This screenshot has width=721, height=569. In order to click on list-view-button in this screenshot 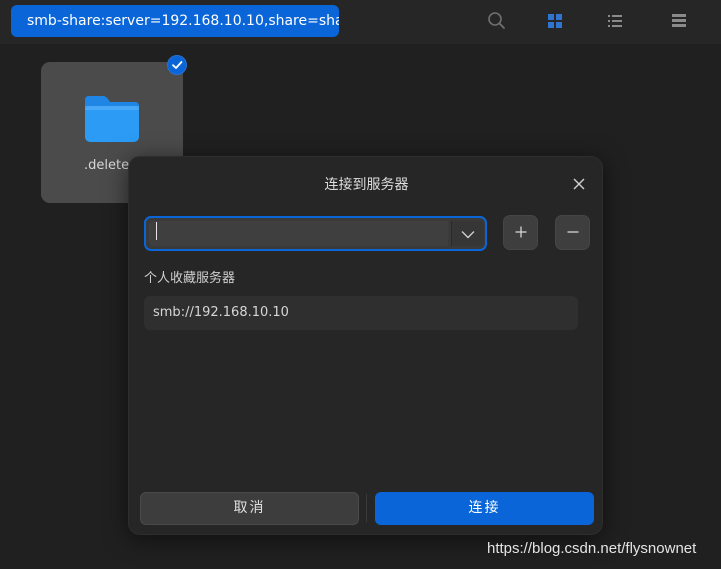, I will do `click(615, 21)`.